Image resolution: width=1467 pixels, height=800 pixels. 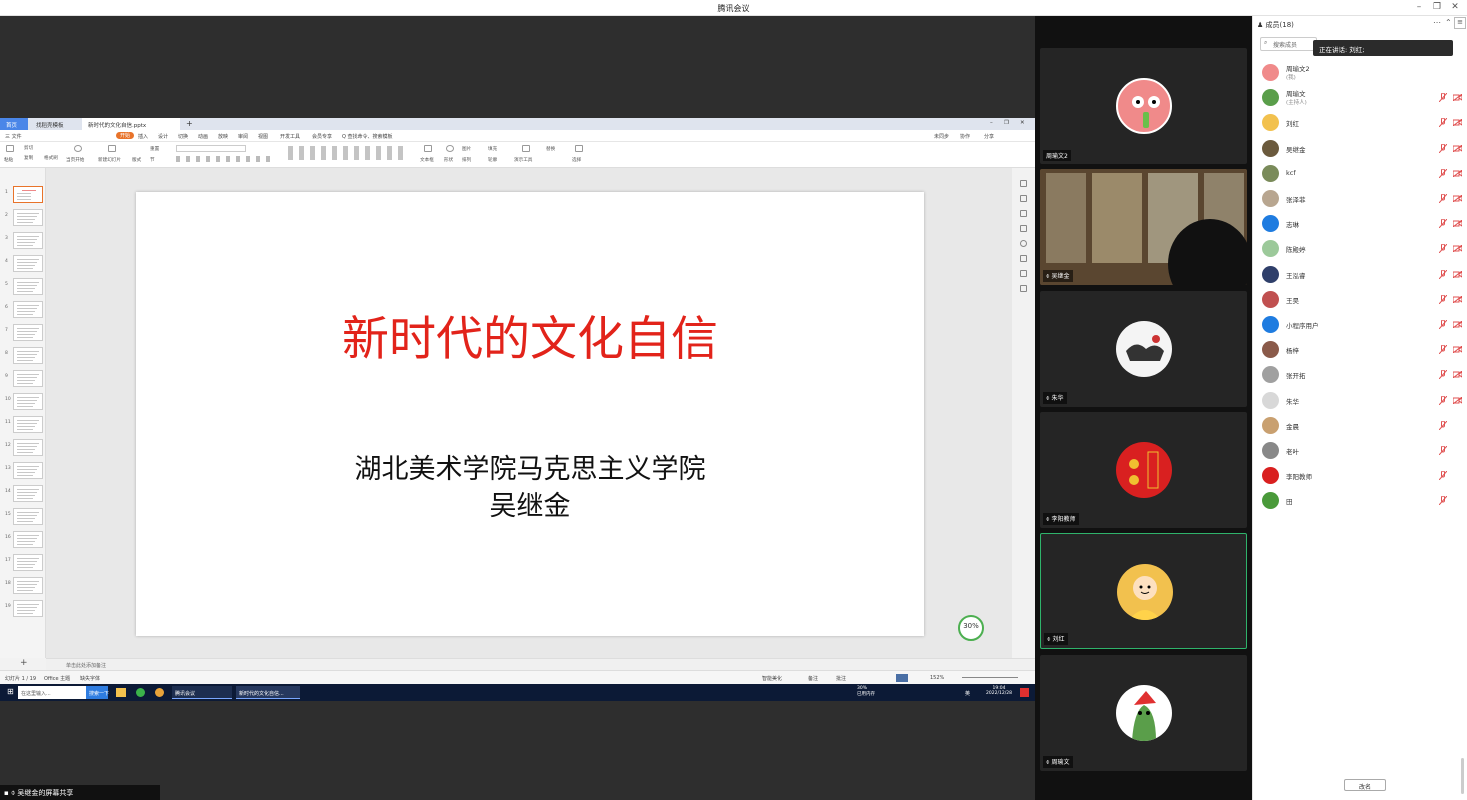 What do you see at coordinates (1359, 122) in the screenshot?
I see `member-row: 刘红` at bounding box center [1359, 122].